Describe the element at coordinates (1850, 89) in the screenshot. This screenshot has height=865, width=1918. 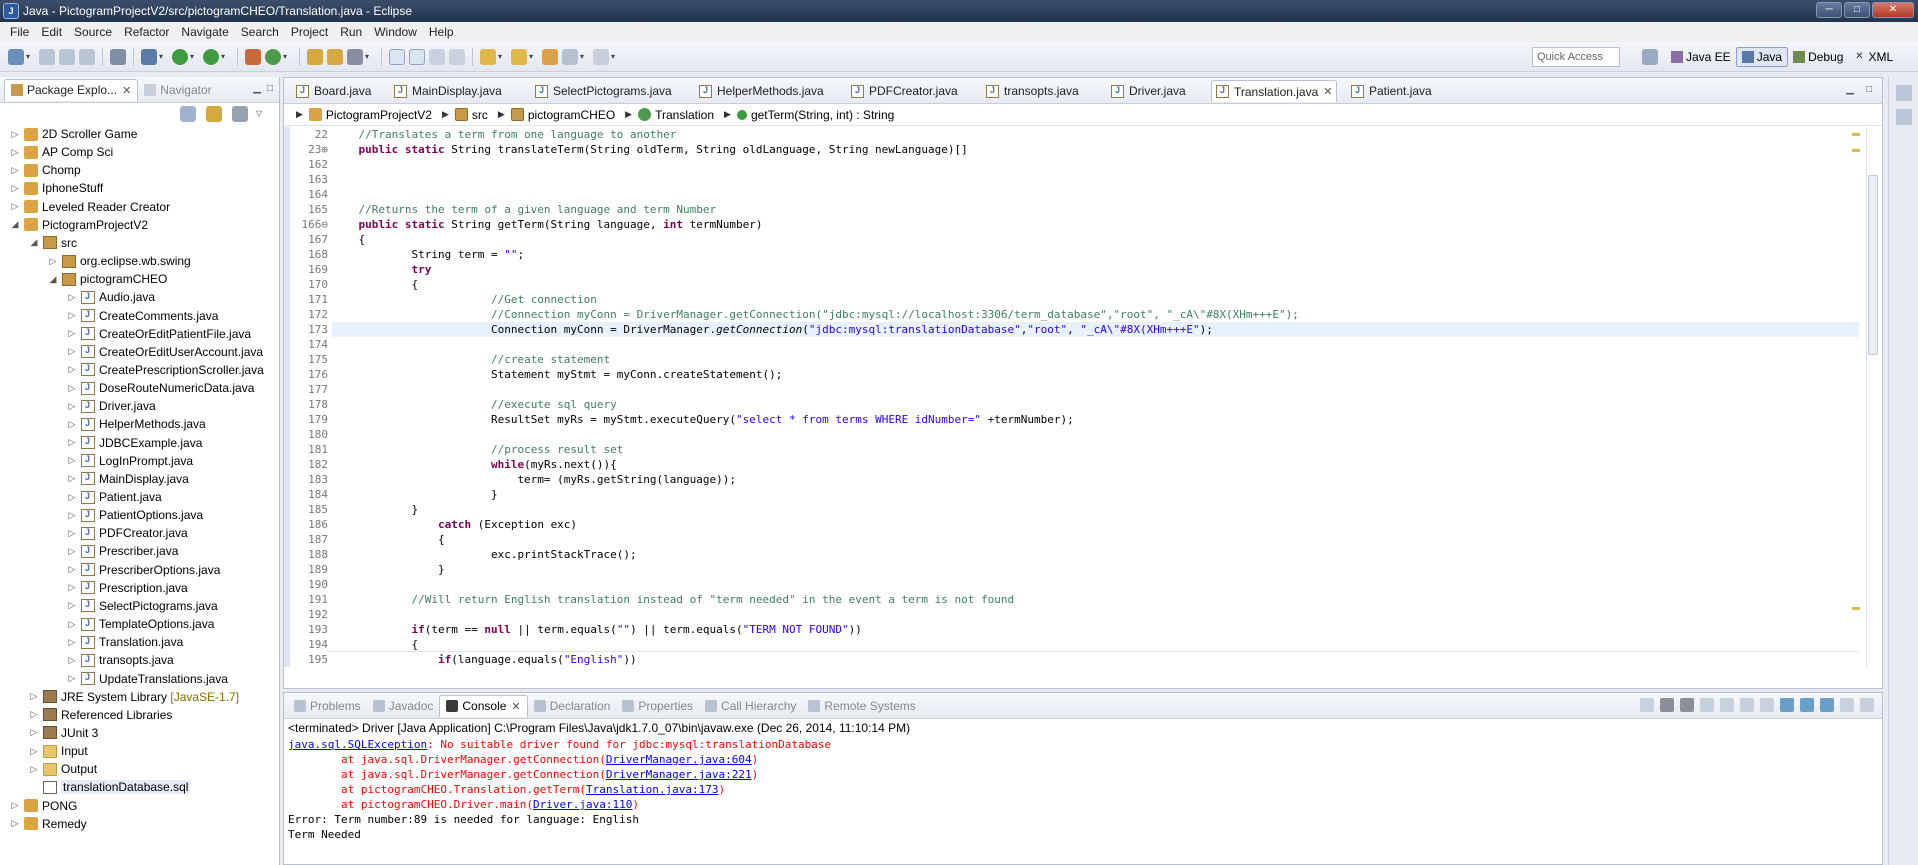
I see `minimize-editor-icon: ▁` at that location.